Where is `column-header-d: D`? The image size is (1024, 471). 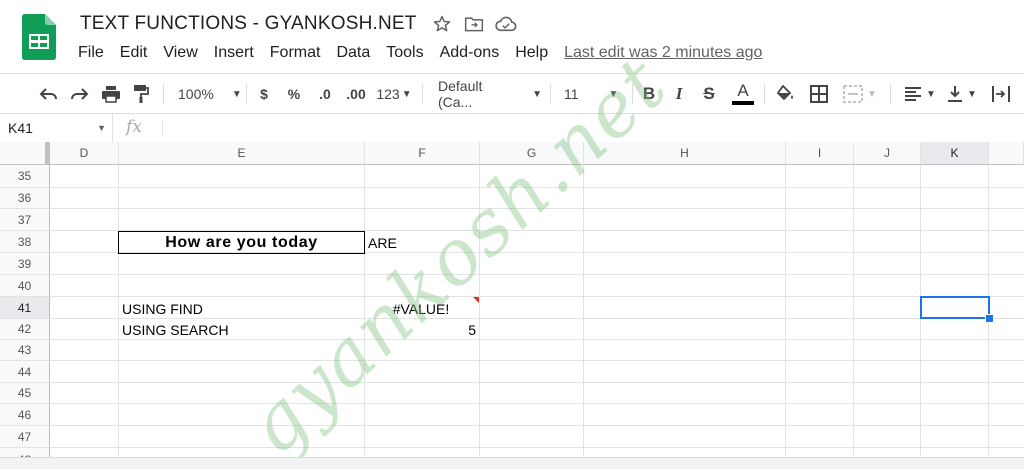 column-header-d: D is located at coordinates (84, 153).